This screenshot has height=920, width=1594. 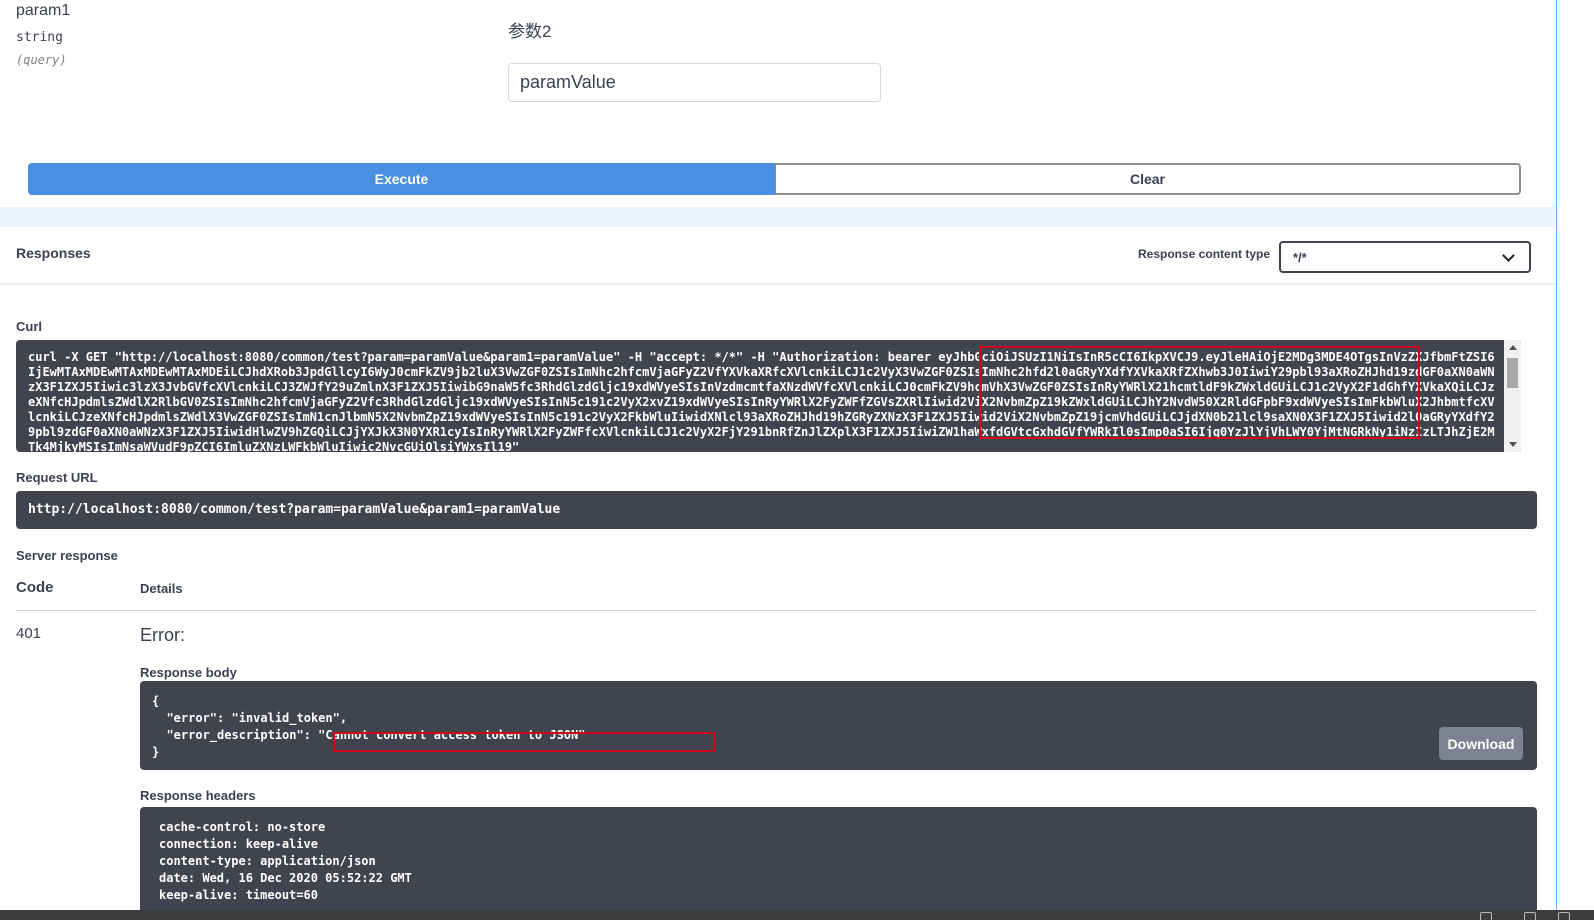 What do you see at coordinates (1405, 257) in the screenshot?
I see `content-type-select: */*` at bounding box center [1405, 257].